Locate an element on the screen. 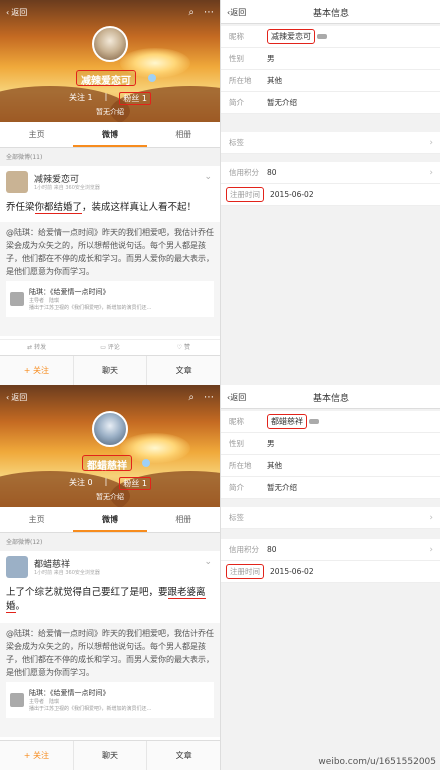 This screenshot has height=770, width=440. info-row-nickname: 昵称 都蜡慈祥 is located at coordinates (330, 422).